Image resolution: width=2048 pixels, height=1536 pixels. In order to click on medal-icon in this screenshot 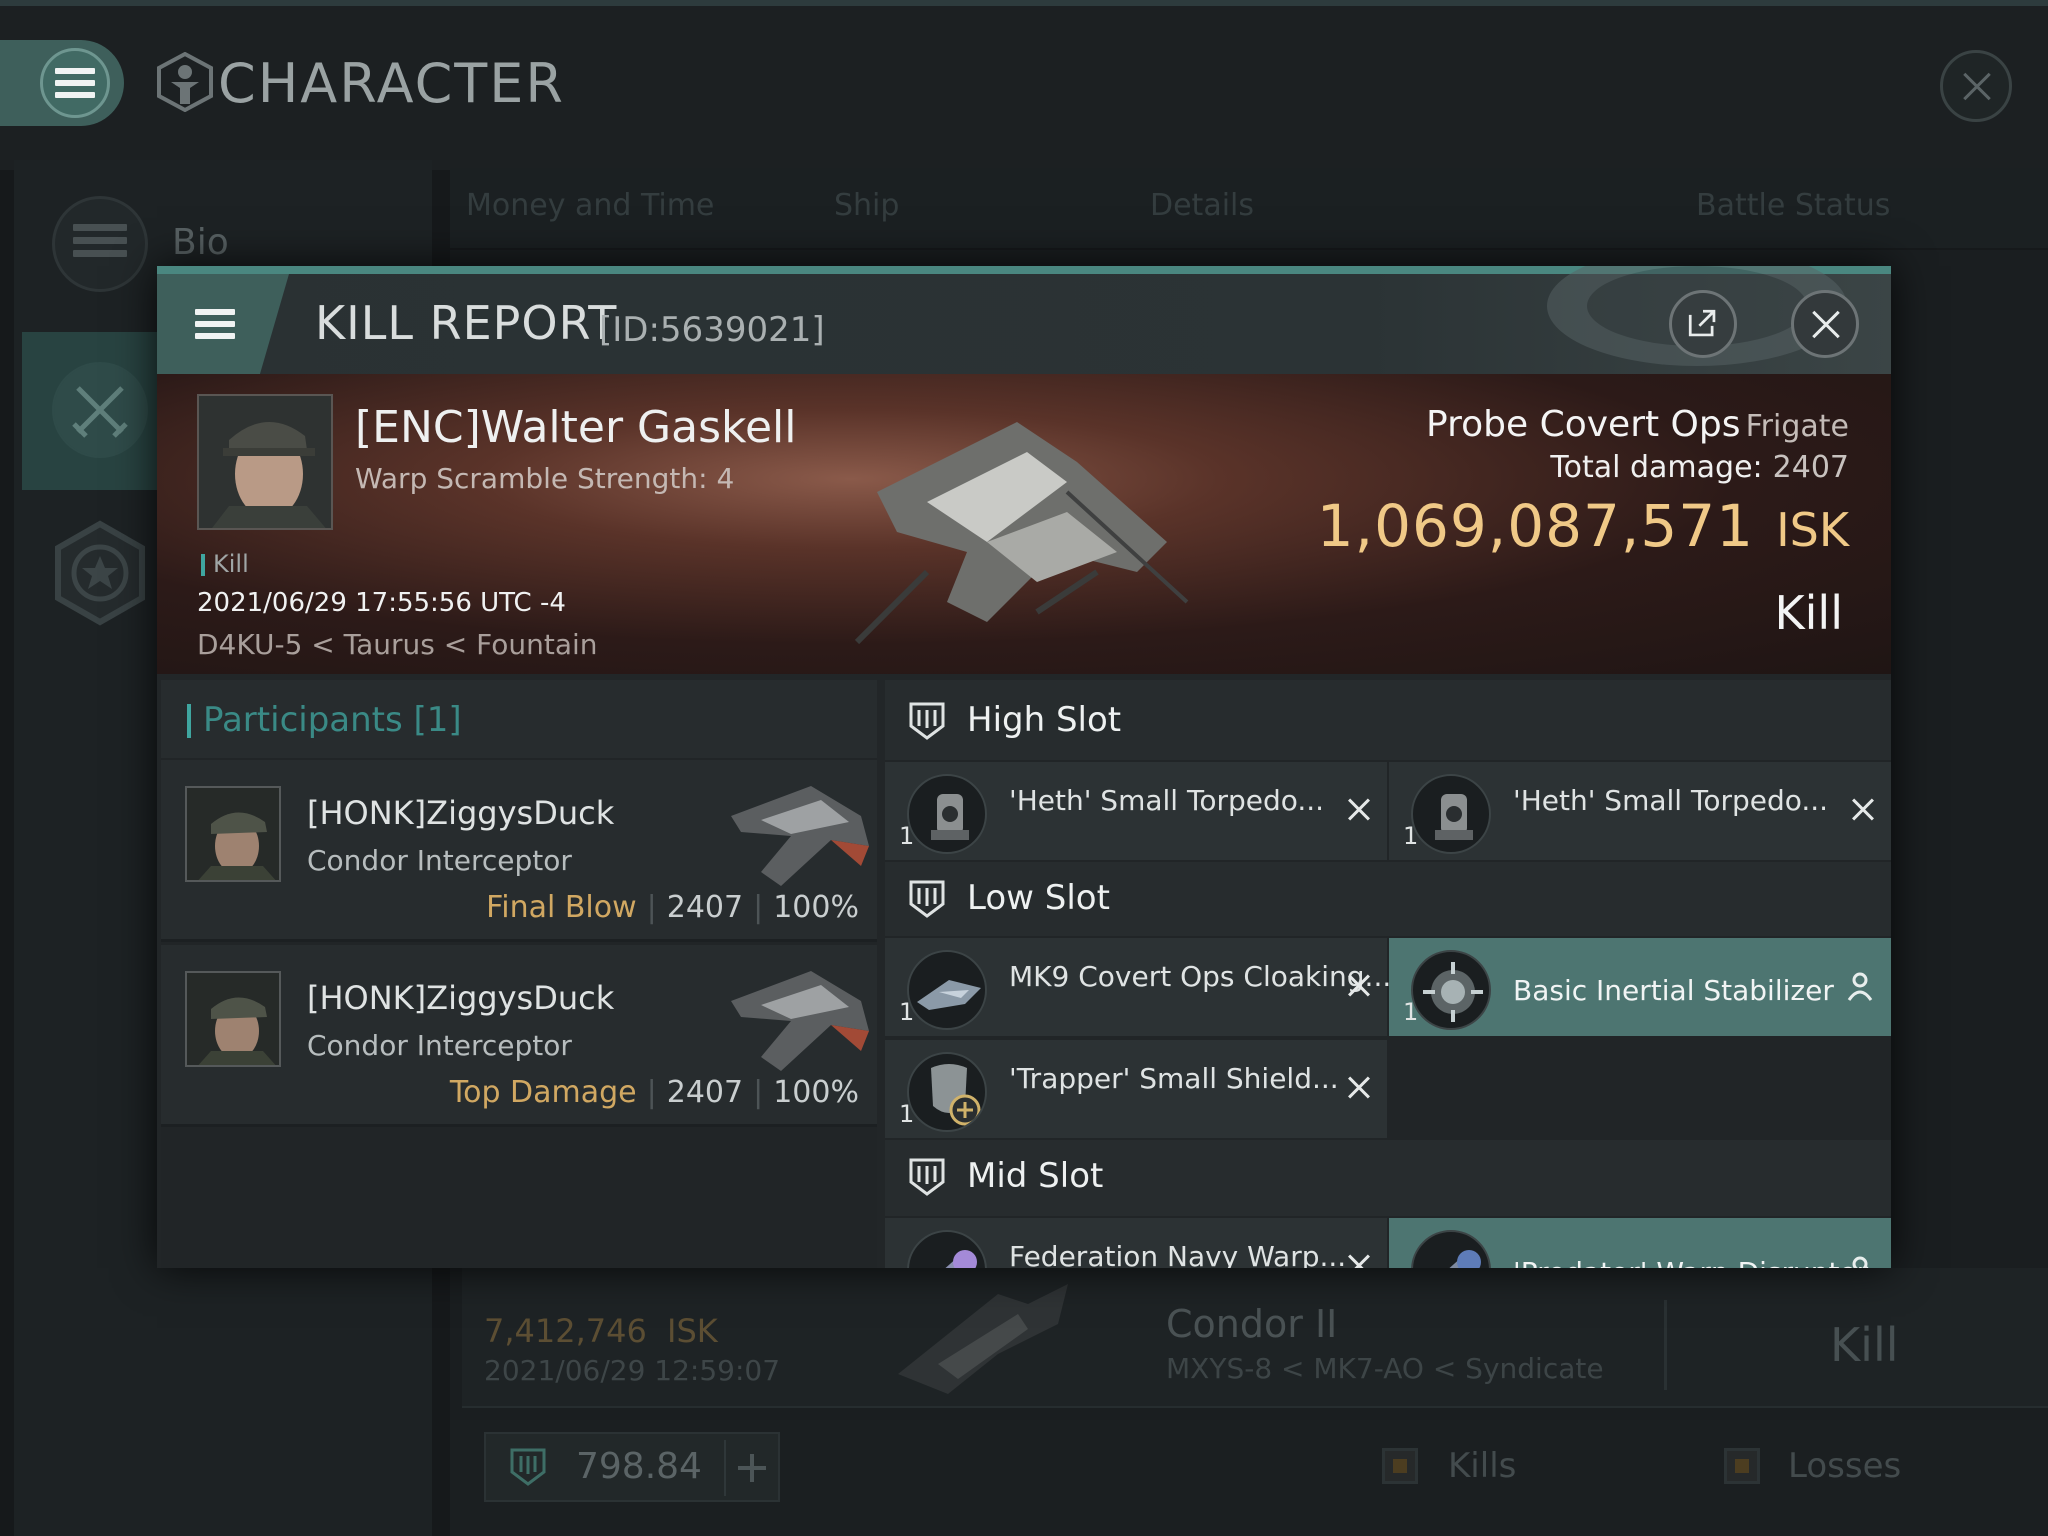, I will do `click(100, 573)`.